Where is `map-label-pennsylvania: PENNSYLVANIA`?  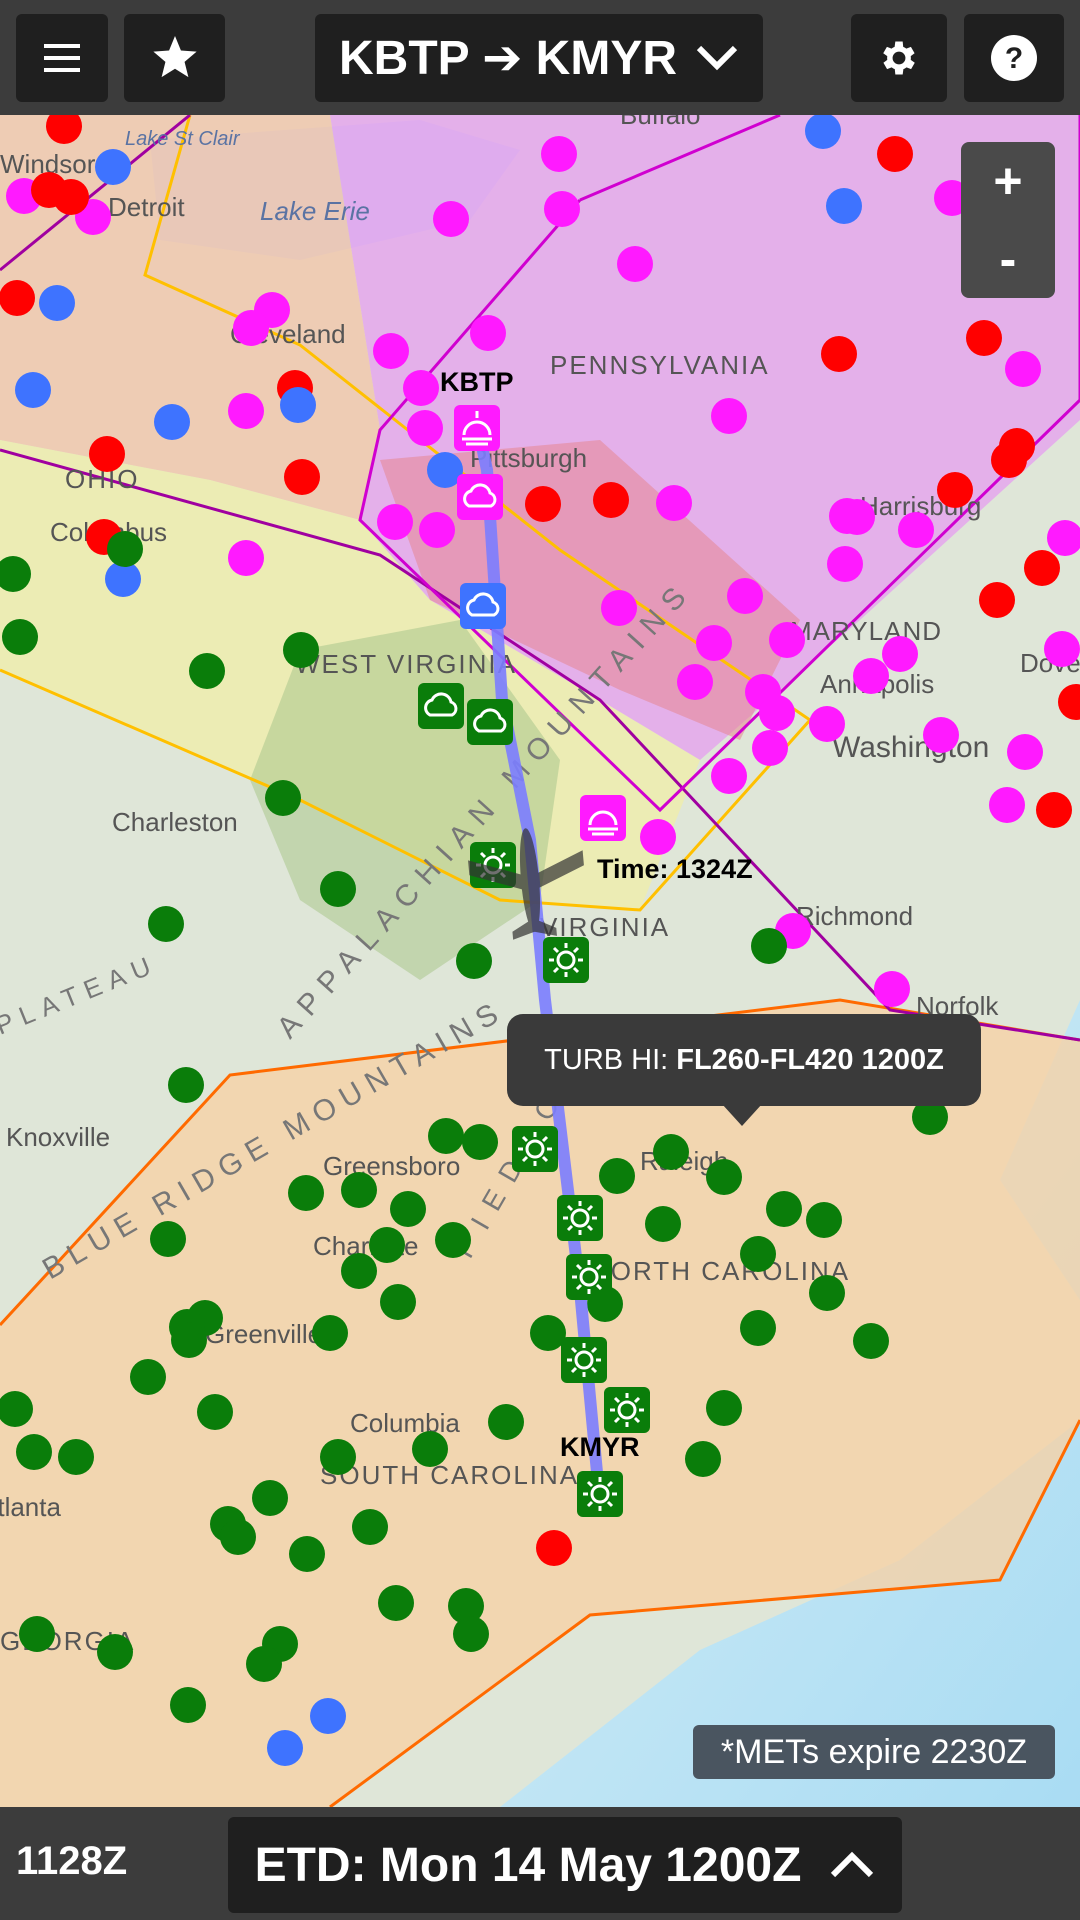
map-label-pennsylvania: PENNSYLVANIA is located at coordinates (660, 365).